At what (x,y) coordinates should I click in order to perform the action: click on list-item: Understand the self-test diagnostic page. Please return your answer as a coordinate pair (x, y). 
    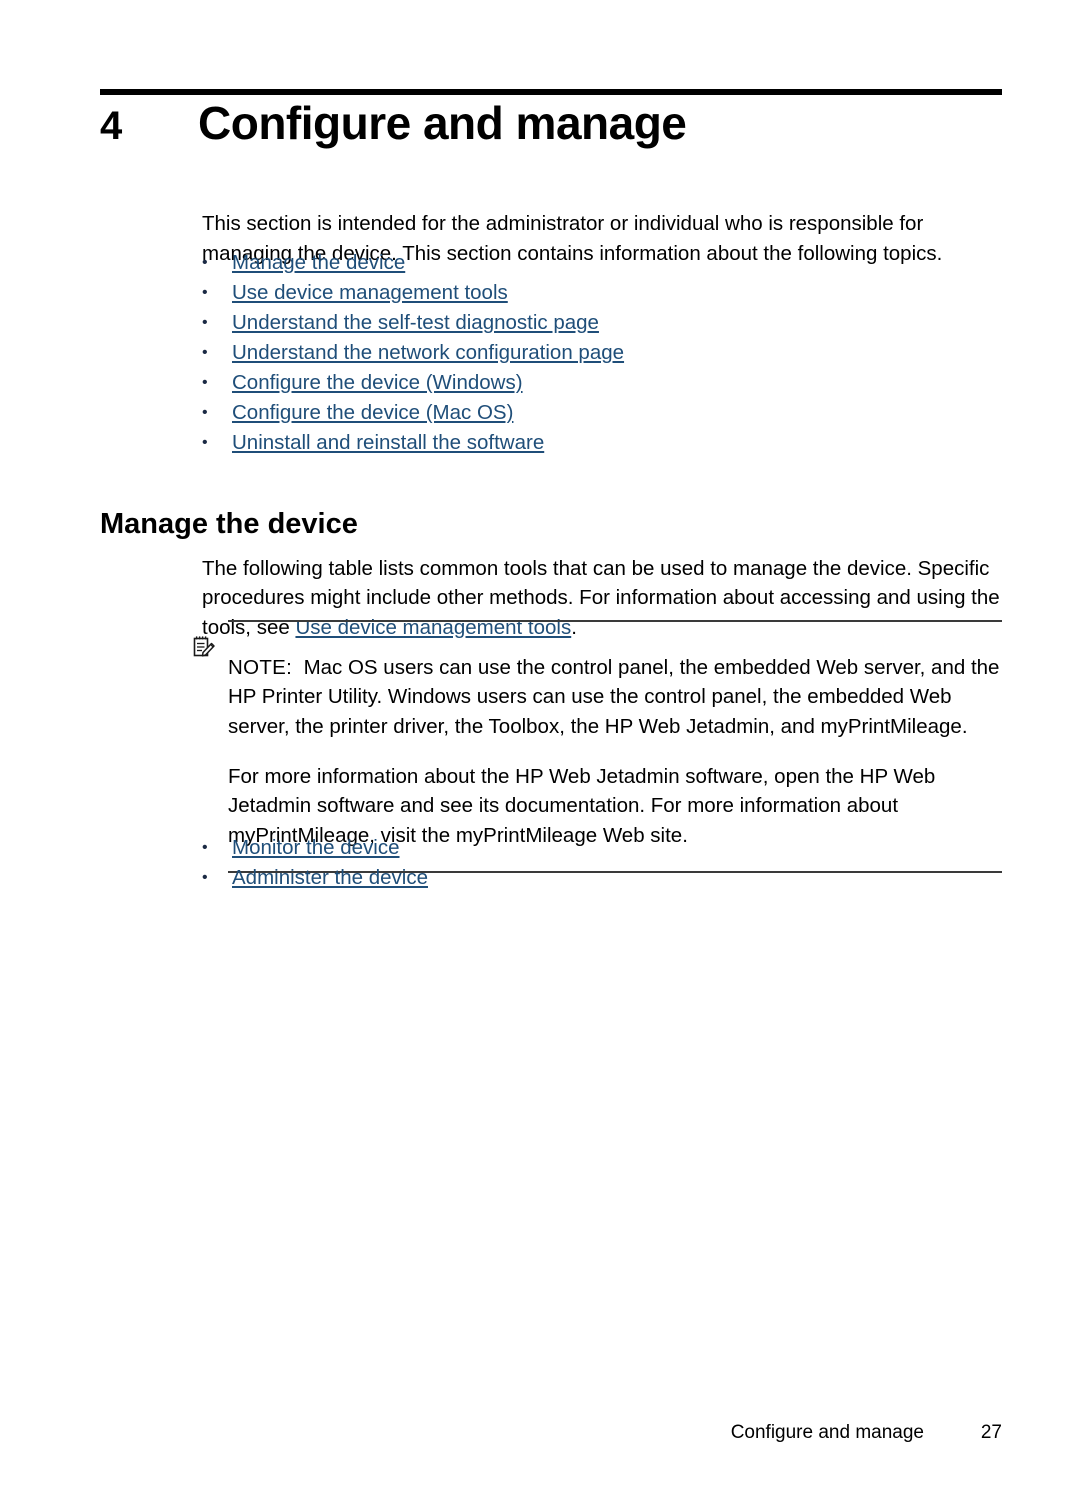
    Looking at the image, I should click on (597, 323).